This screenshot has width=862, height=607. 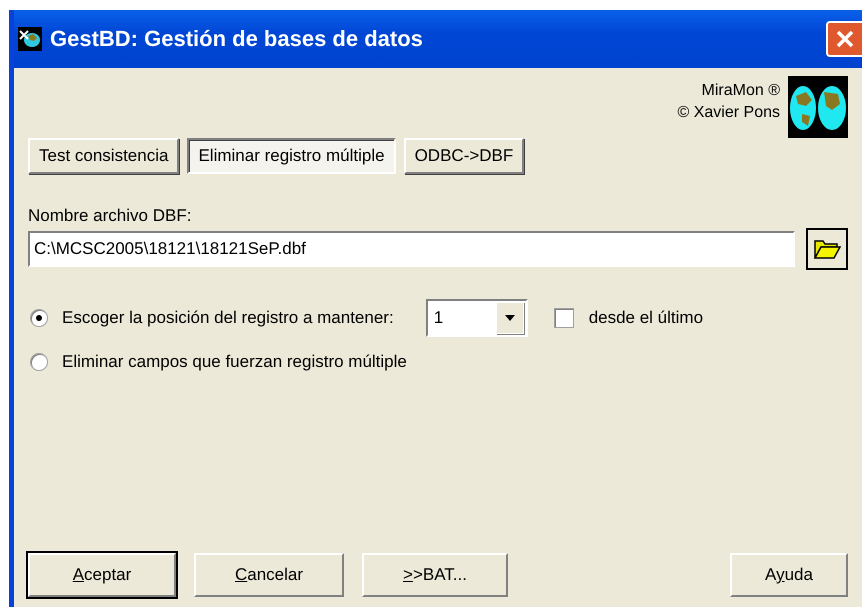 What do you see at coordinates (269, 575) in the screenshot?
I see `dialog-button: Cancelar` at bounding box center [269, 575].